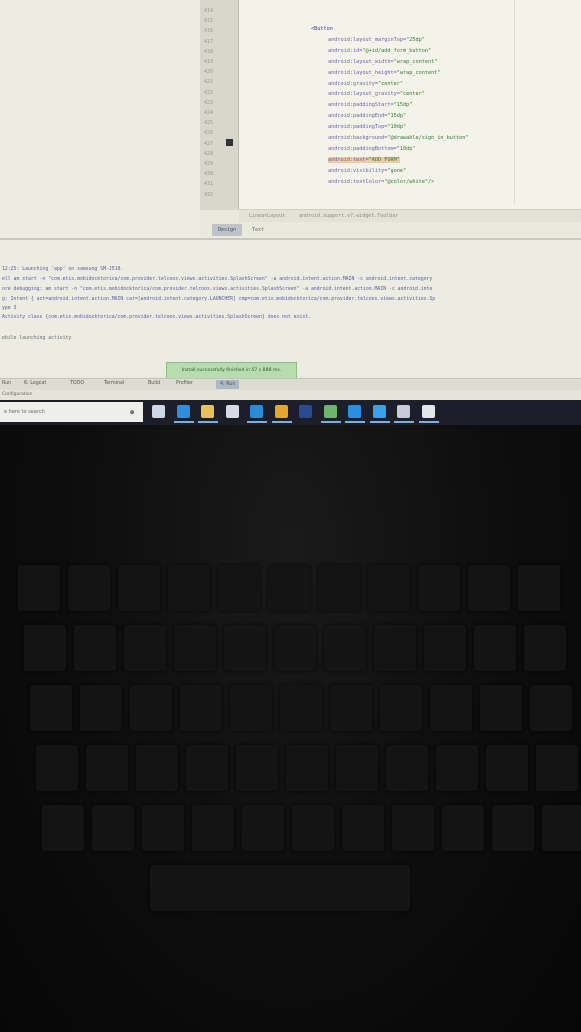 Image resolution: width=581 pixels, height=1032 pixels. Describe the element at coordinates (6, 383) in the screenshot. I see `tool-window-run: Run` at that location.